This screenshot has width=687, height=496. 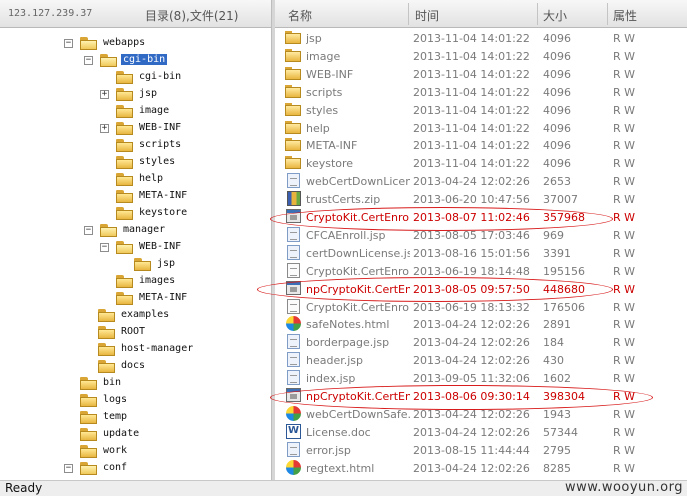 What do you see at coordinates (135, 162) in the screenshot?
I see `tree-node: styles` at bounding box center [135, 162].